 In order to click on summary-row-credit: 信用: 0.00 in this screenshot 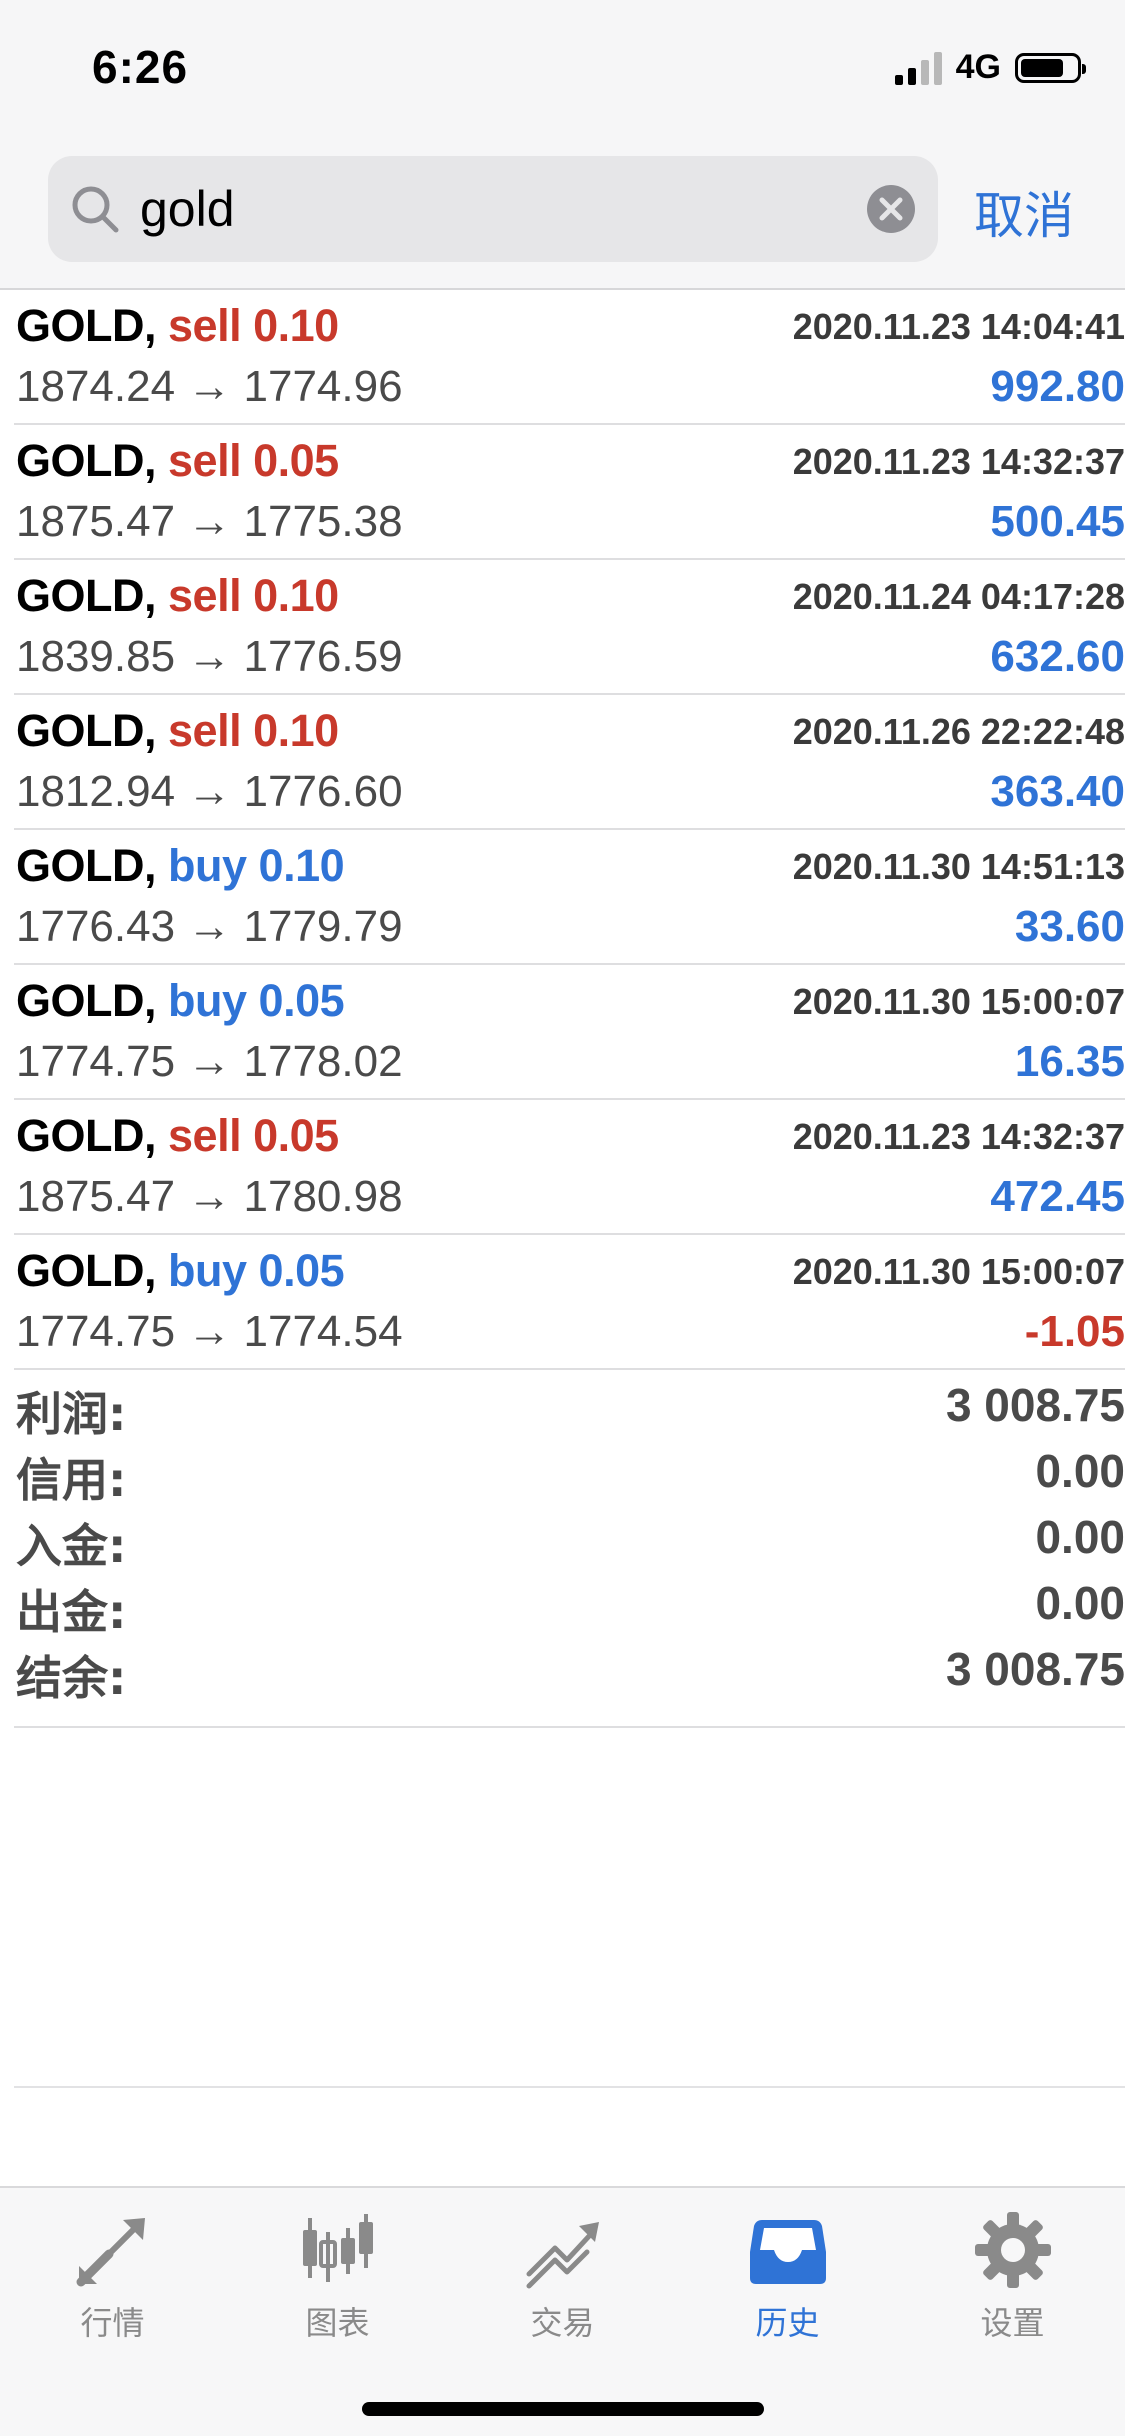, I will do `click(569, 1471)`.